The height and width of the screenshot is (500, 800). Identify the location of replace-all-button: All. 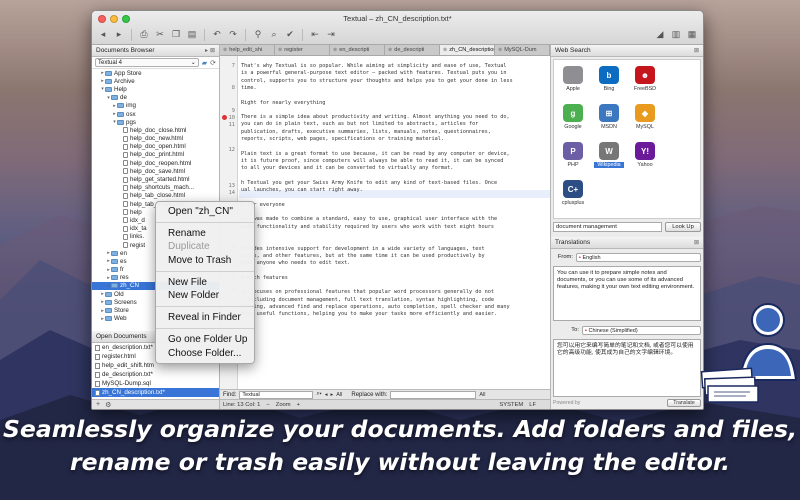
(482, 395).